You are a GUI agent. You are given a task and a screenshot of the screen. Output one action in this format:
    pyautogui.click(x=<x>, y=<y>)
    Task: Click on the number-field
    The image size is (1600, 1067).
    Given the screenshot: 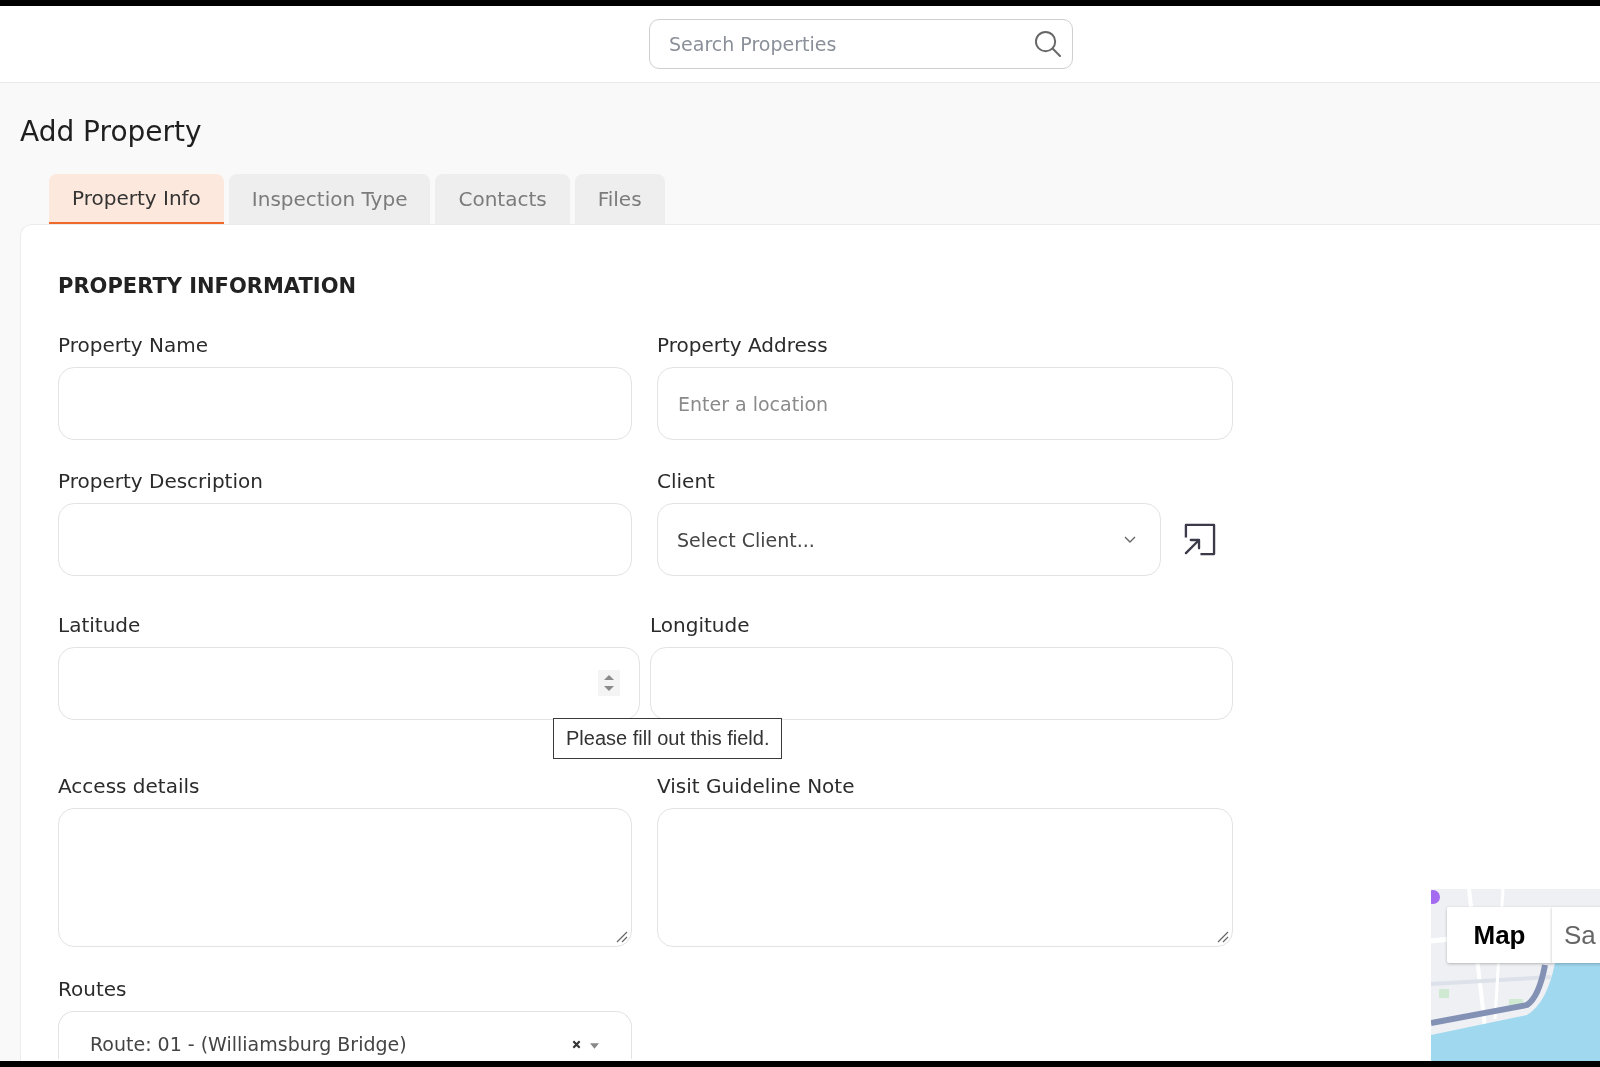 What is the action you would take?
    pyautogui.click(x=349, y=683)
    